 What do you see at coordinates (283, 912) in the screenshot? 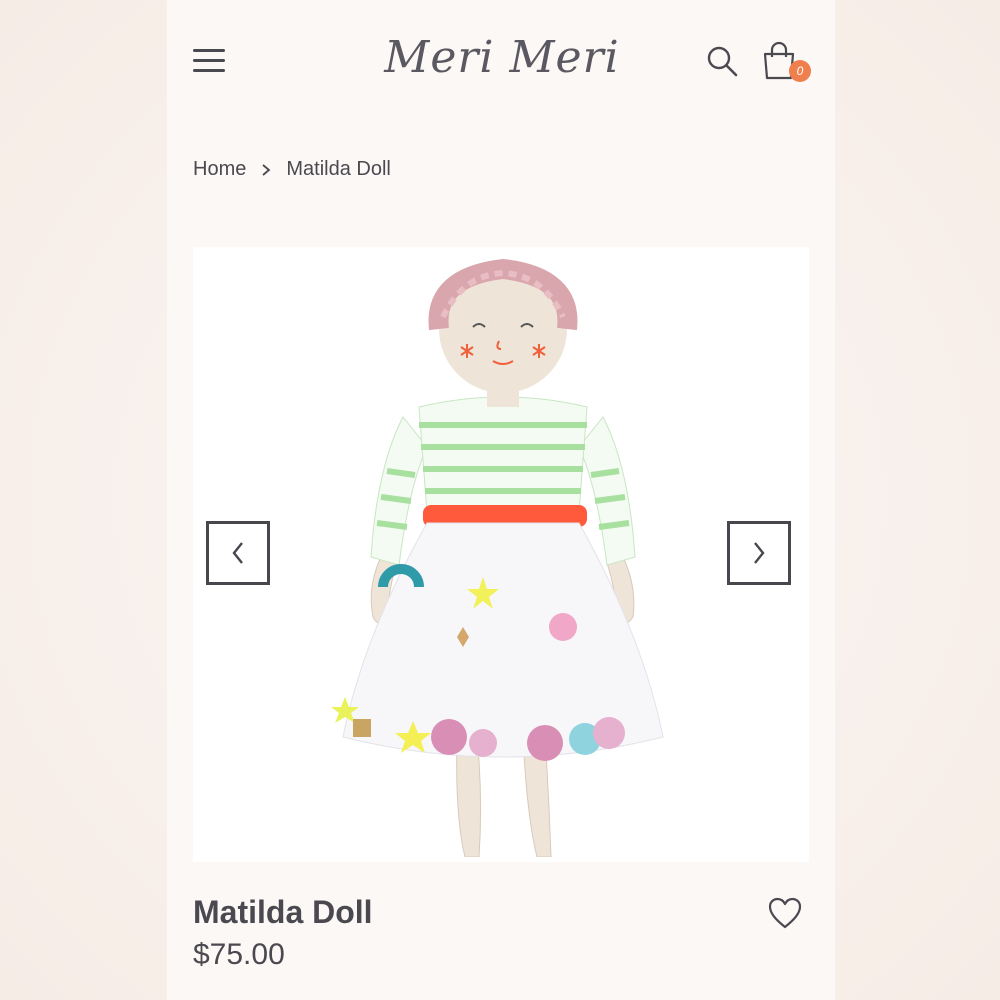
I see `product-title: Matilda Doll` at bounding box center [283, 912].